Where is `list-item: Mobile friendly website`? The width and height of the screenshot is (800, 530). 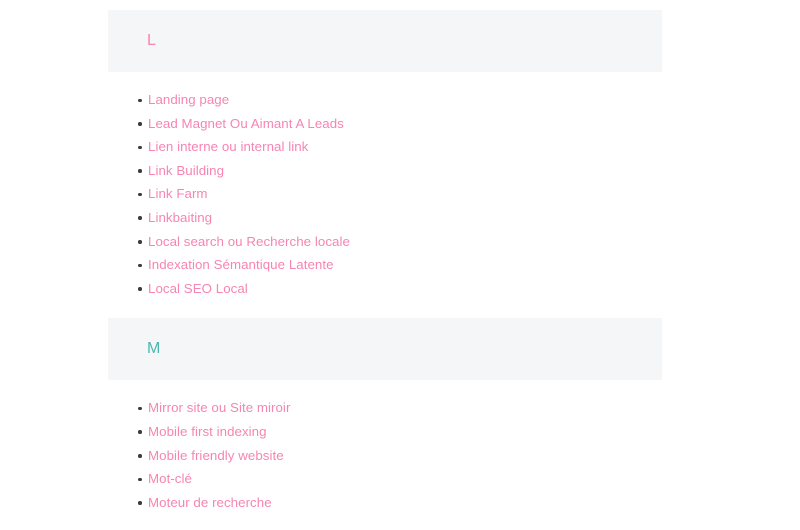 list-item: Mobile friendly website is located at coordinates (400, 456).